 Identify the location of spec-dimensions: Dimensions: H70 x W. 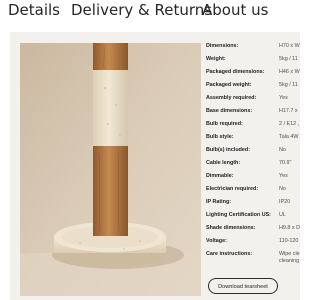
(253, 46).